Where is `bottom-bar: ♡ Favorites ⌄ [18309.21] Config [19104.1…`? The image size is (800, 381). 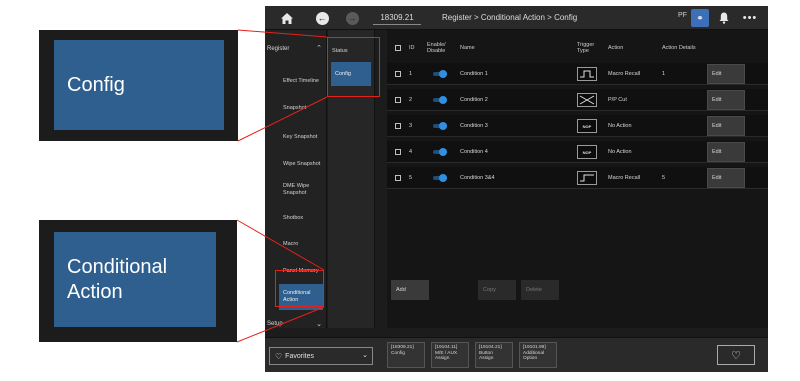
bottom-bar: ♡ Favorites ⌄ [18309.21] Config [19104.1… is located at coordinates (516, 354).